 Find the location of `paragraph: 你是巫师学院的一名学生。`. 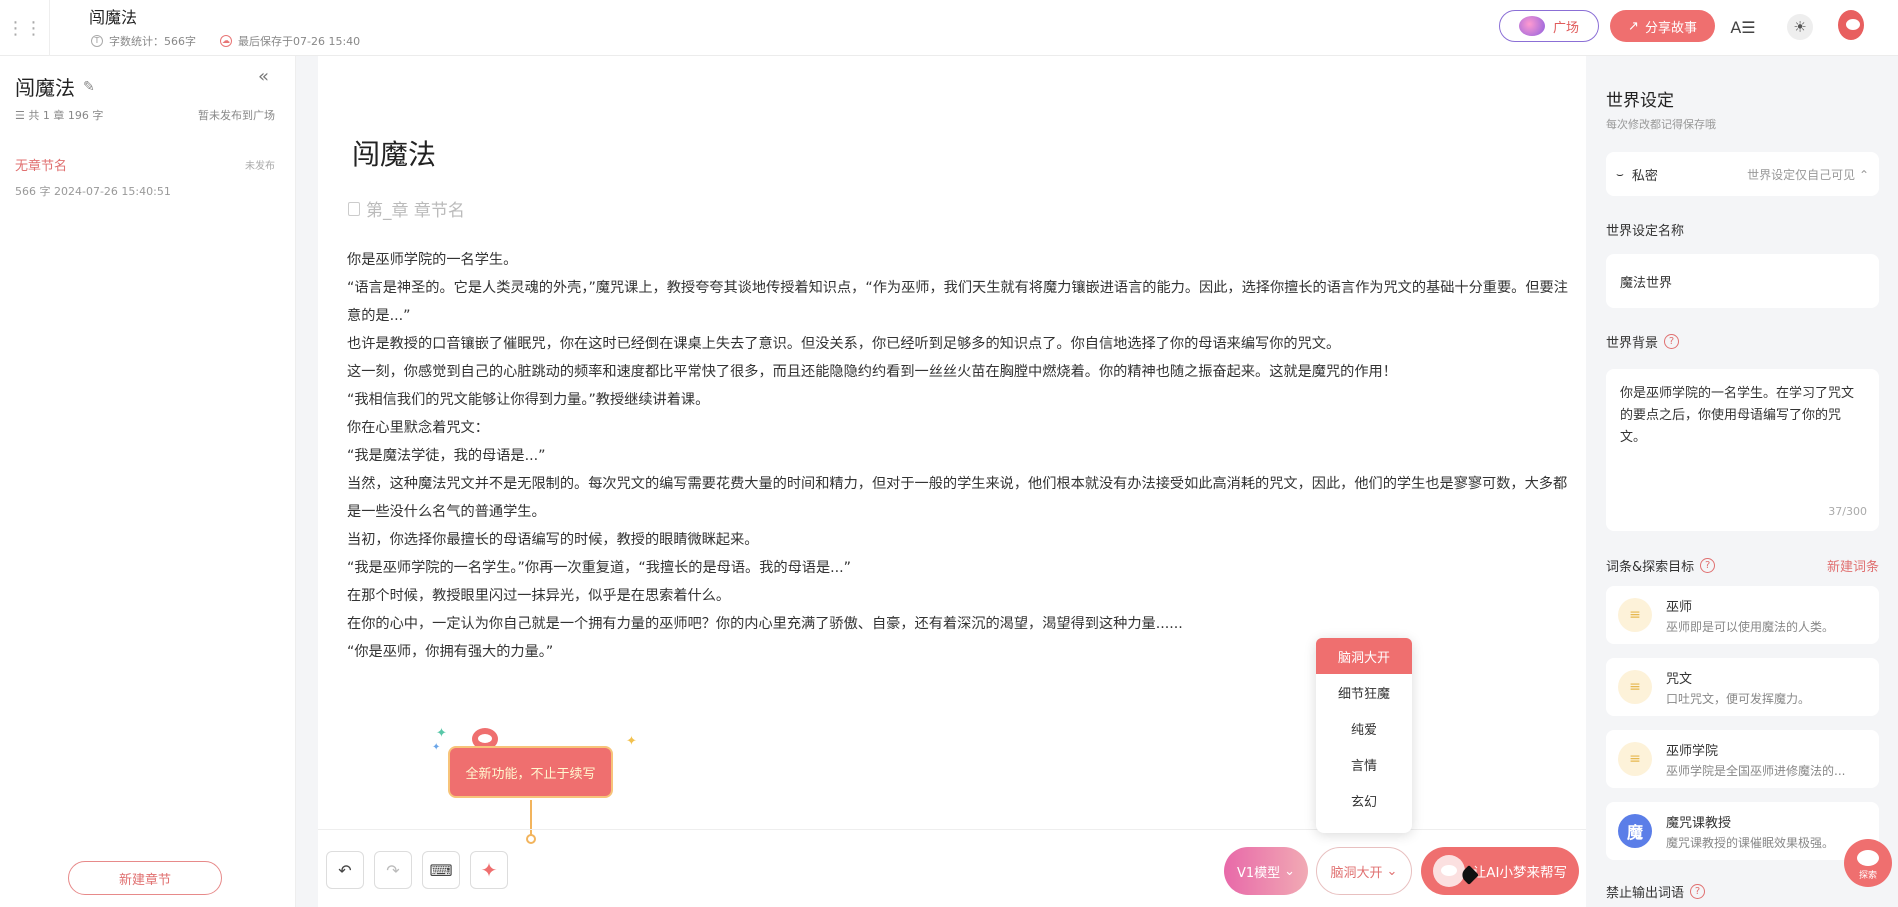

paragraph: 你是巫师学院的一名学生。 is located at coordinates (432, 260).